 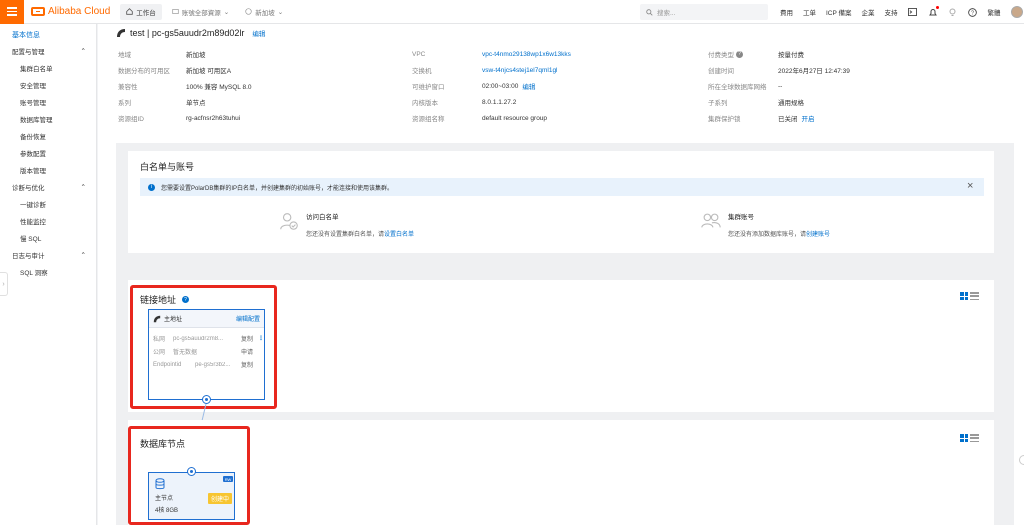 I want to click on sidebar-collapse-toggle: ›, so click(x=4, y=284).